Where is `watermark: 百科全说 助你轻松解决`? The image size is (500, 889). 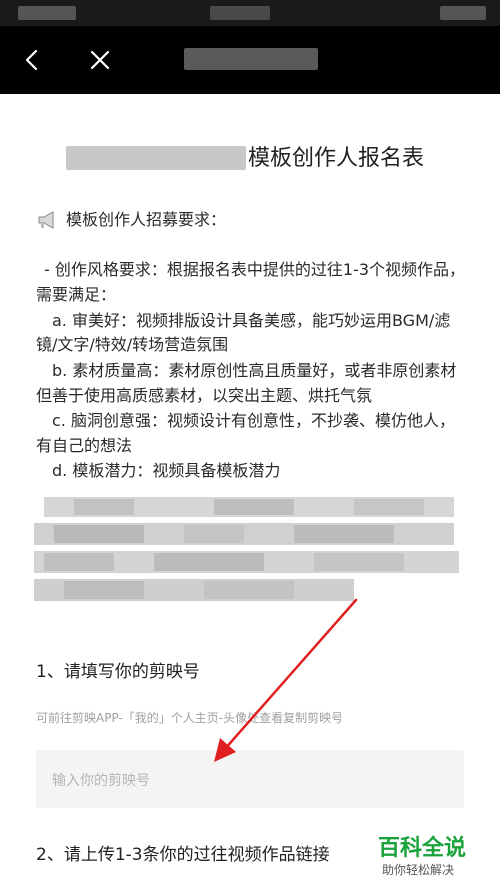
watermark: 百科全说 助你轻松解决 is located at coordinates (437, 858).